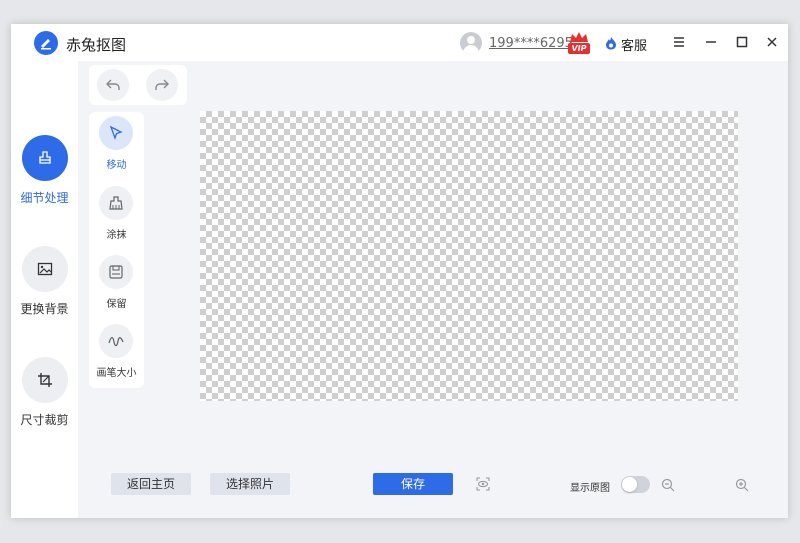  Describe the element at coordinates (116, 341) in the screenshot. I see `wave-icon` at that location.